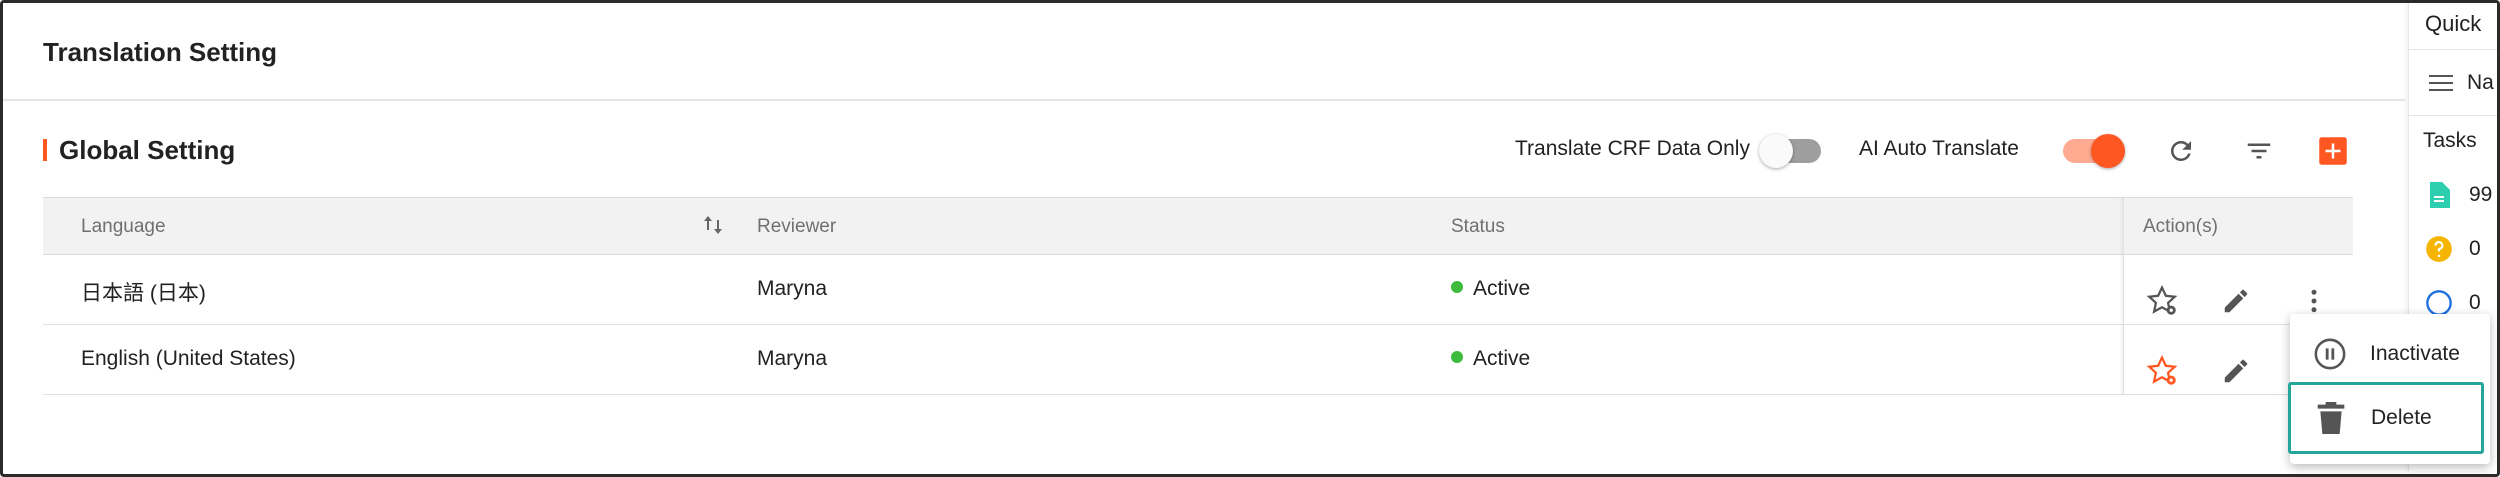  Describe the element at coordinates (797, 226) in the screenshot. I see `column-header-reviewer: Reviewer` at that location.